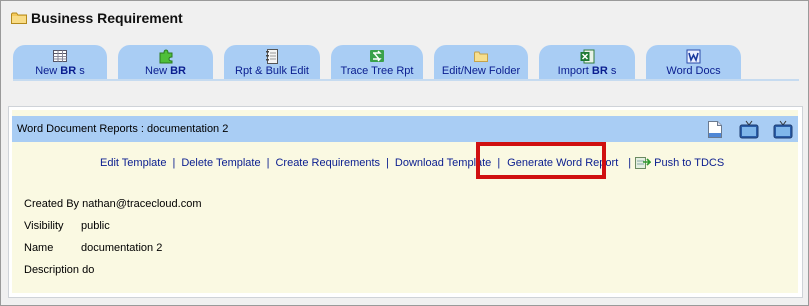 The width and height of the screenshot is (809, 306). I want to click on page-header: Business Requirement, so click(97, 18).